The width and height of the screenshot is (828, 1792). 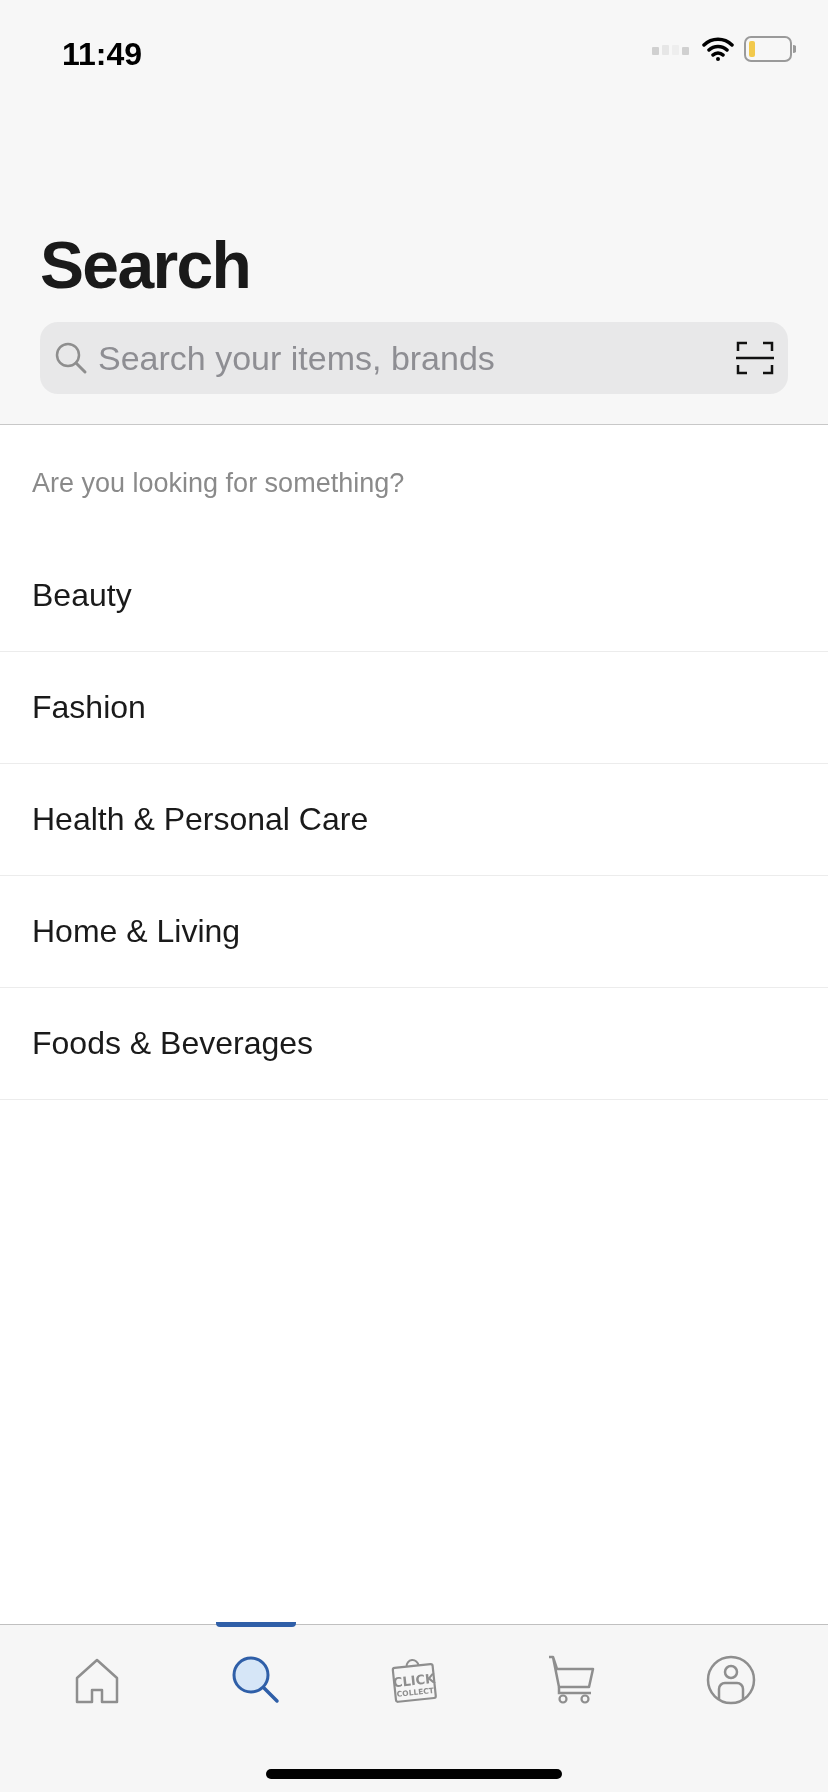 I want to click on status-time: 11:49, so click(x=102, y=54).